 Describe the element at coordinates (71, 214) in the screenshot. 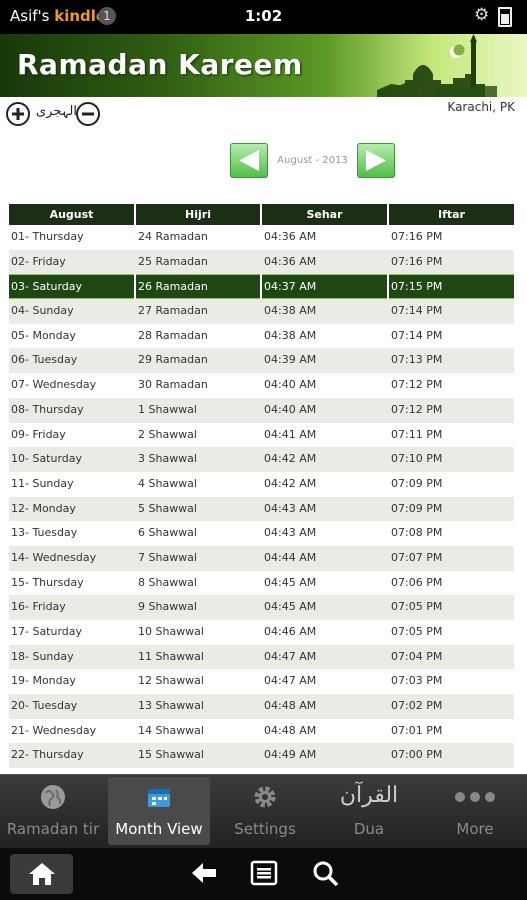

I see `column-header-date: August` at that location.